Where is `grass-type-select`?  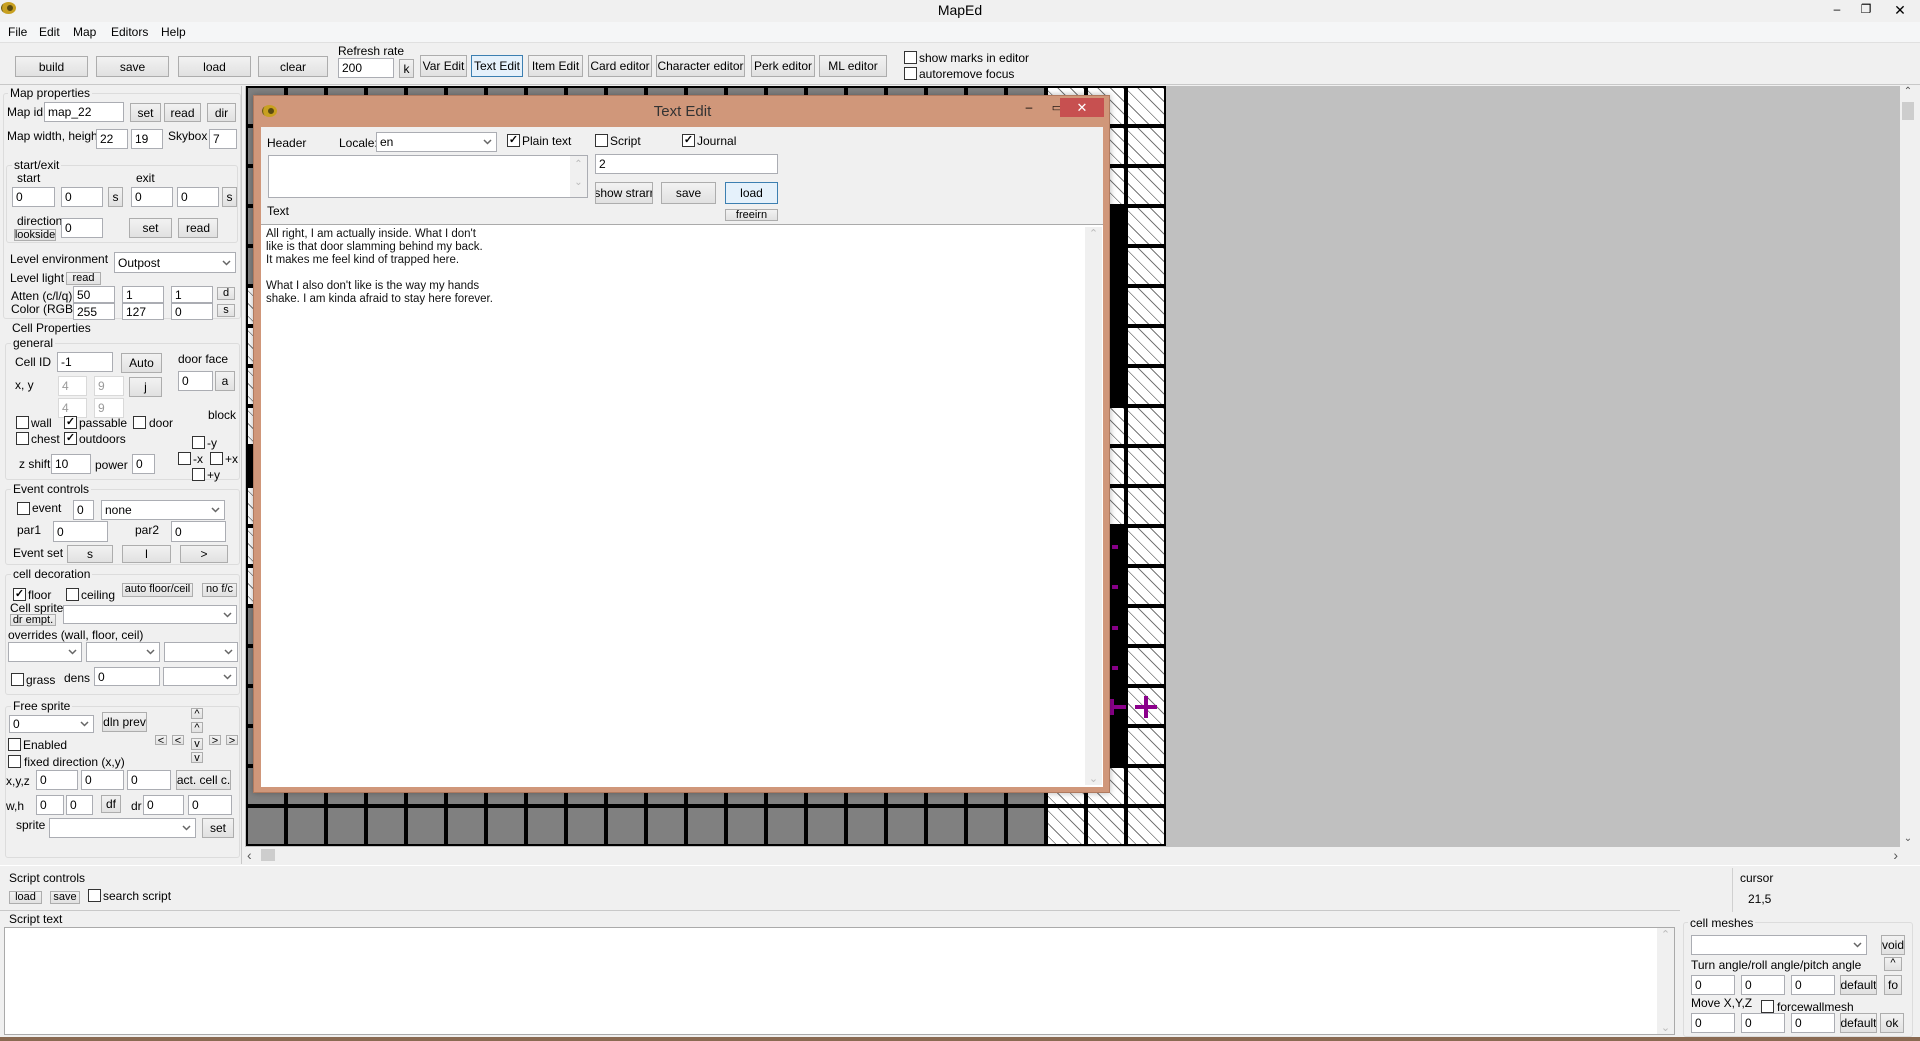
grass-type-select is located at coordinates (200, 676).